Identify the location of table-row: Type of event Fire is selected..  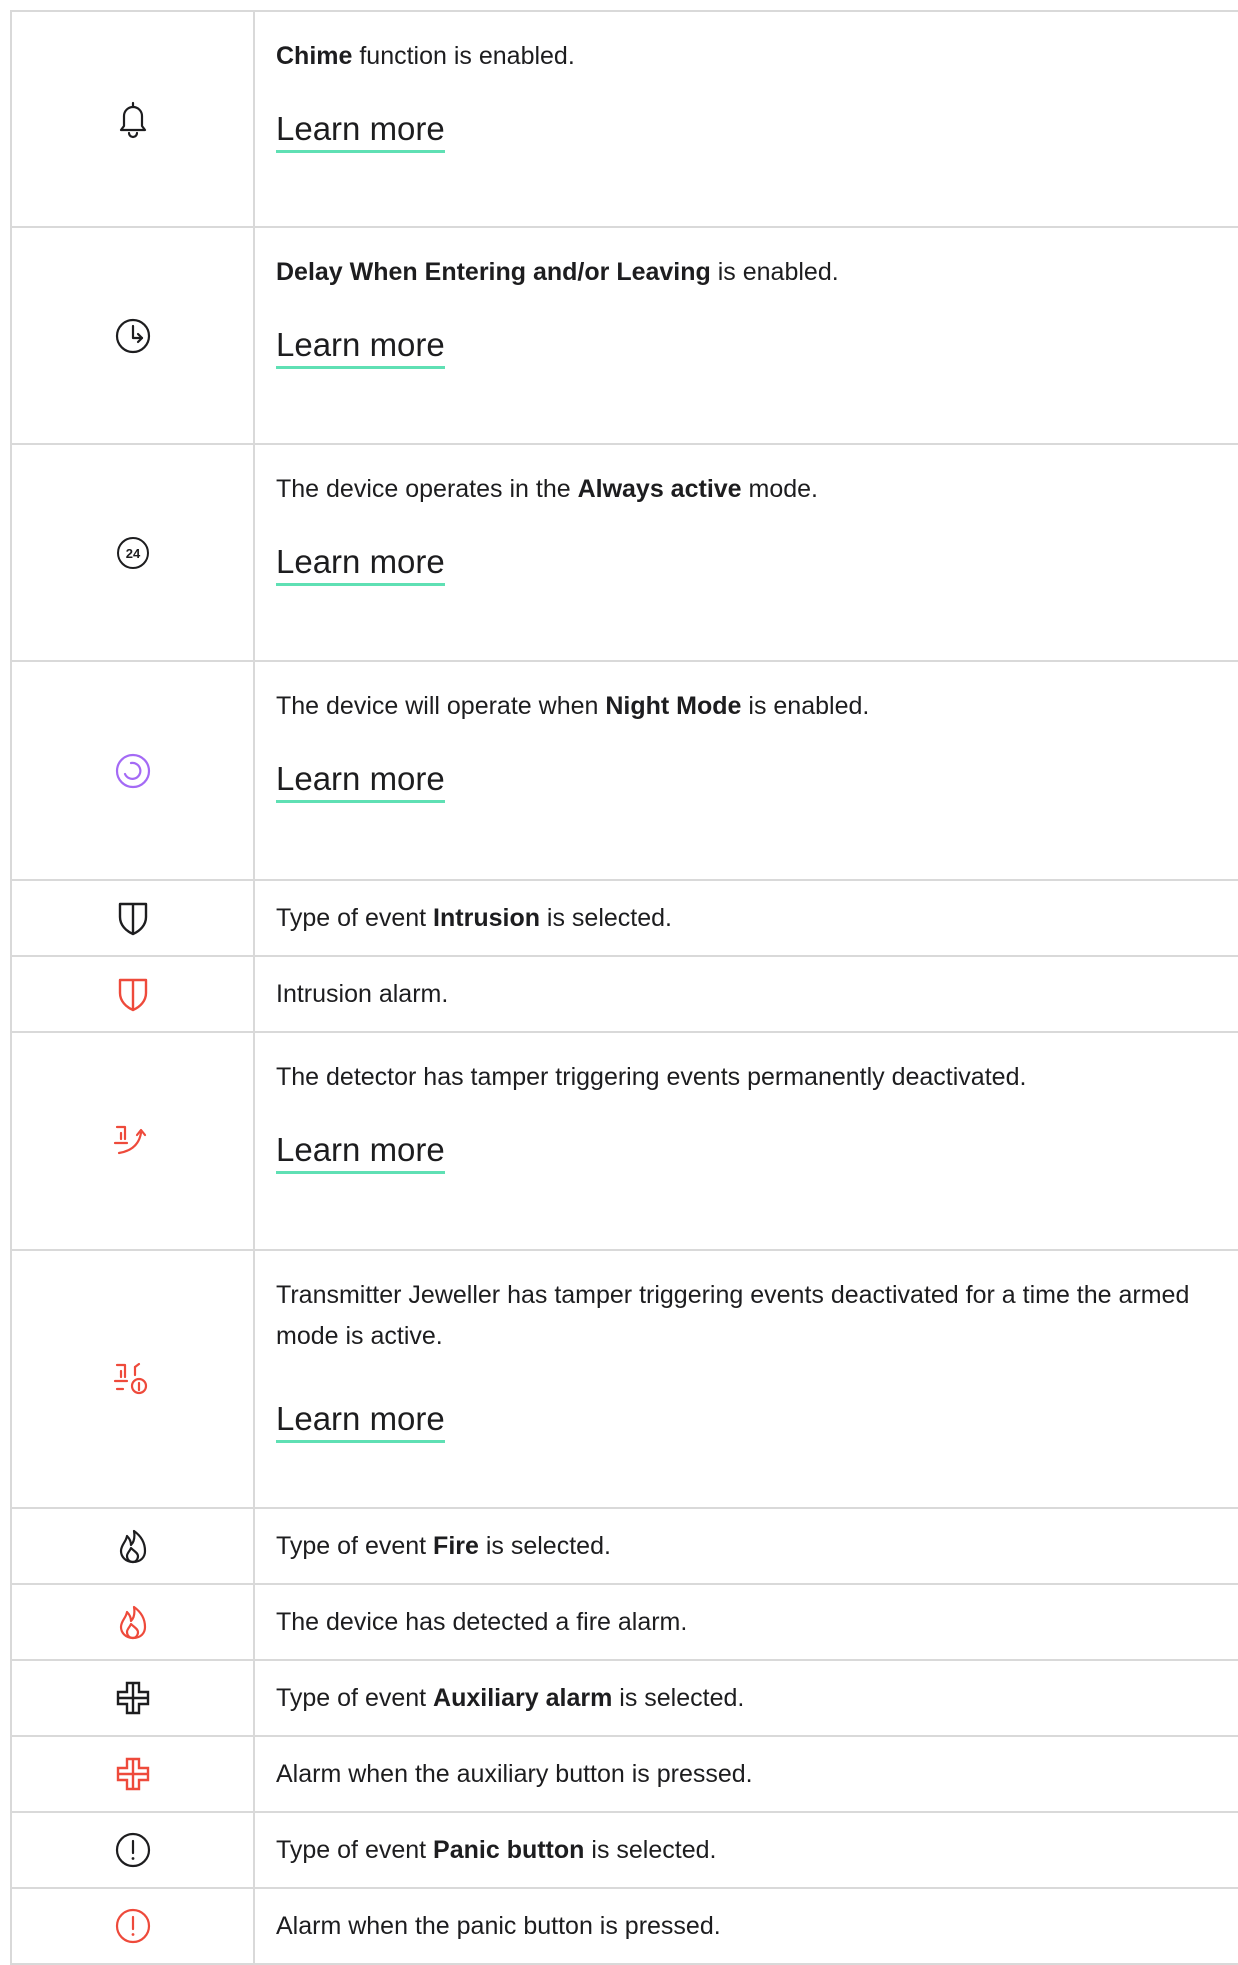
(625, 1547).